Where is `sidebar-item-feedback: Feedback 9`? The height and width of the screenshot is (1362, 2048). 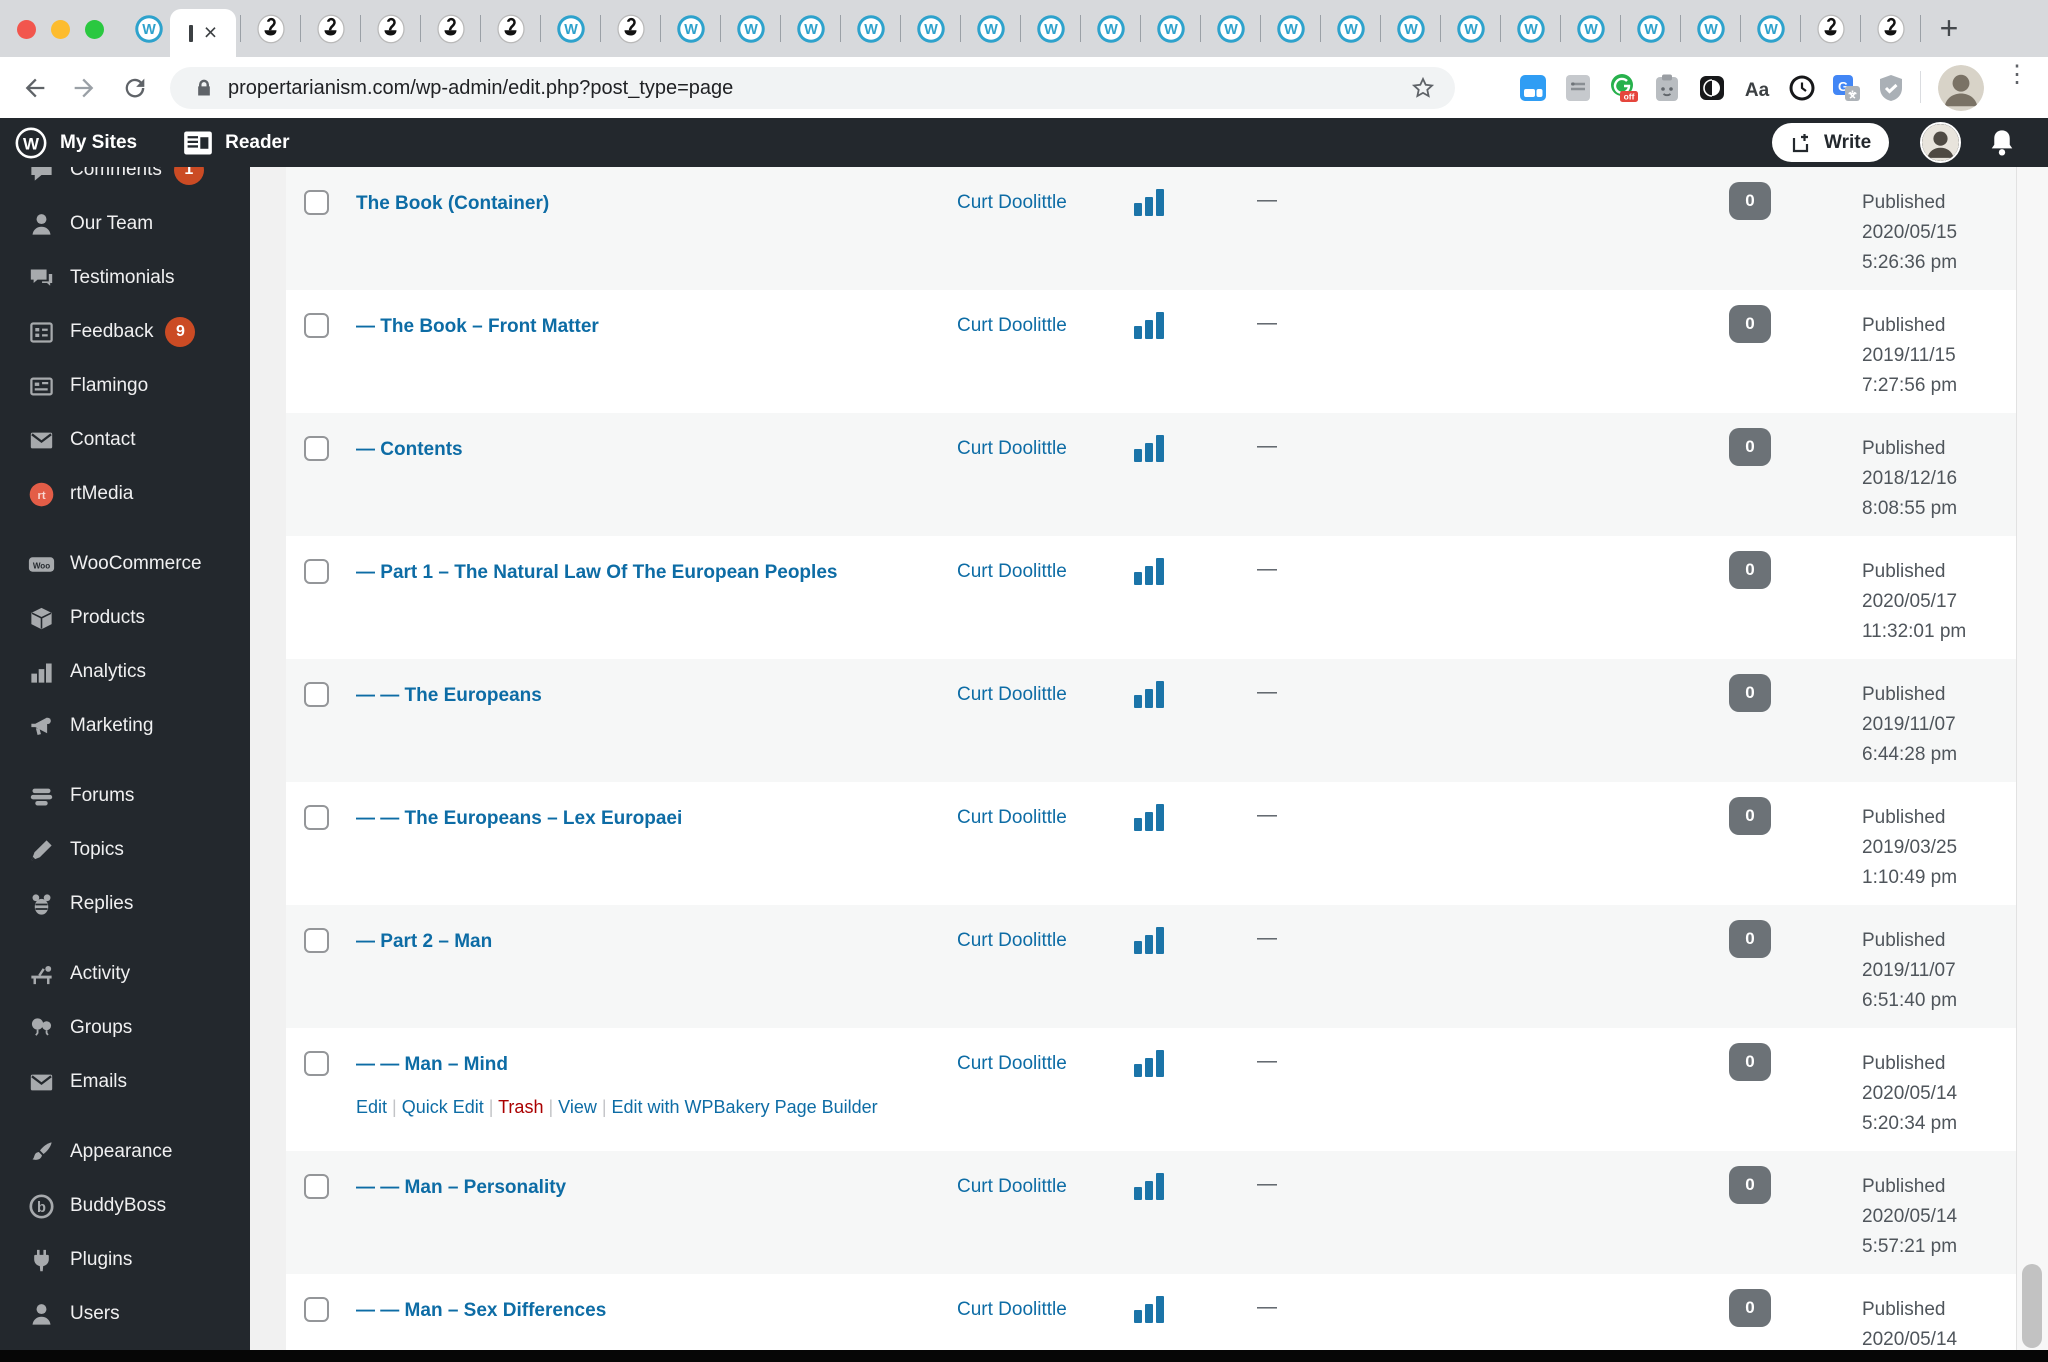
sidebar-item-feedback: Feedback 9 is located at coordinates (125, 332).